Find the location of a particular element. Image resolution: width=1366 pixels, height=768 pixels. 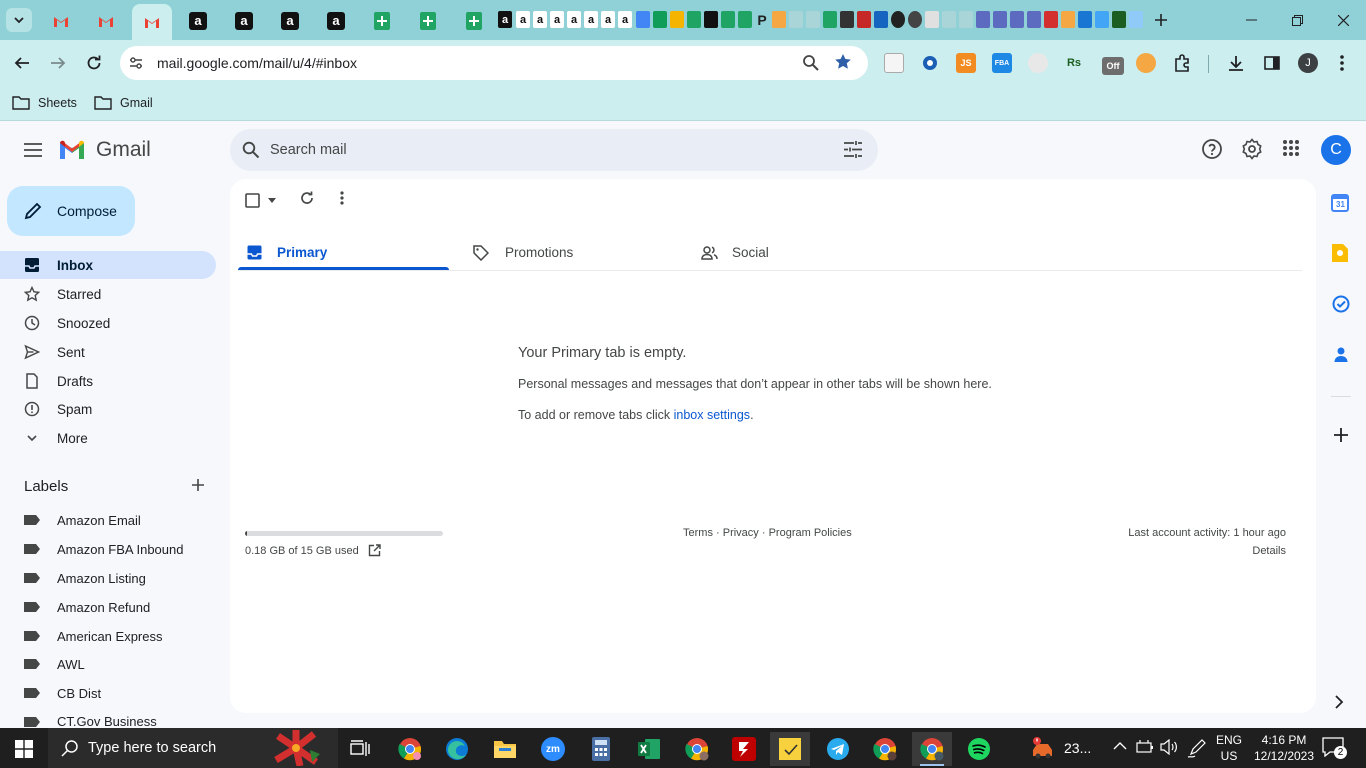

calendar-app-button: 31 is located at coordinates (1341, 204).